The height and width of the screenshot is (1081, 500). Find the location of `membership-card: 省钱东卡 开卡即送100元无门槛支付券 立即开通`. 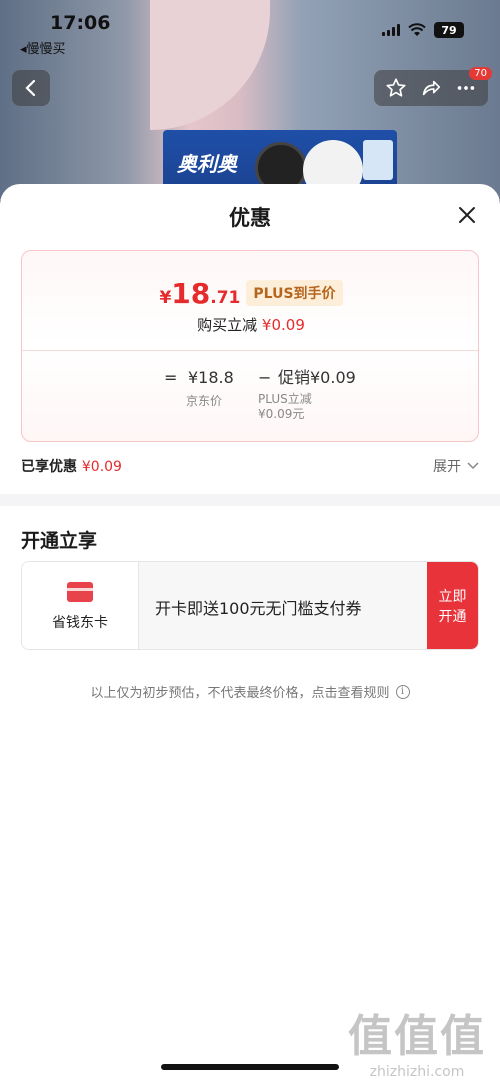

membership-card: 省钱东卡 开卡即送100元无门槛支付券 立即开通 is located at coordinates (250, 605).